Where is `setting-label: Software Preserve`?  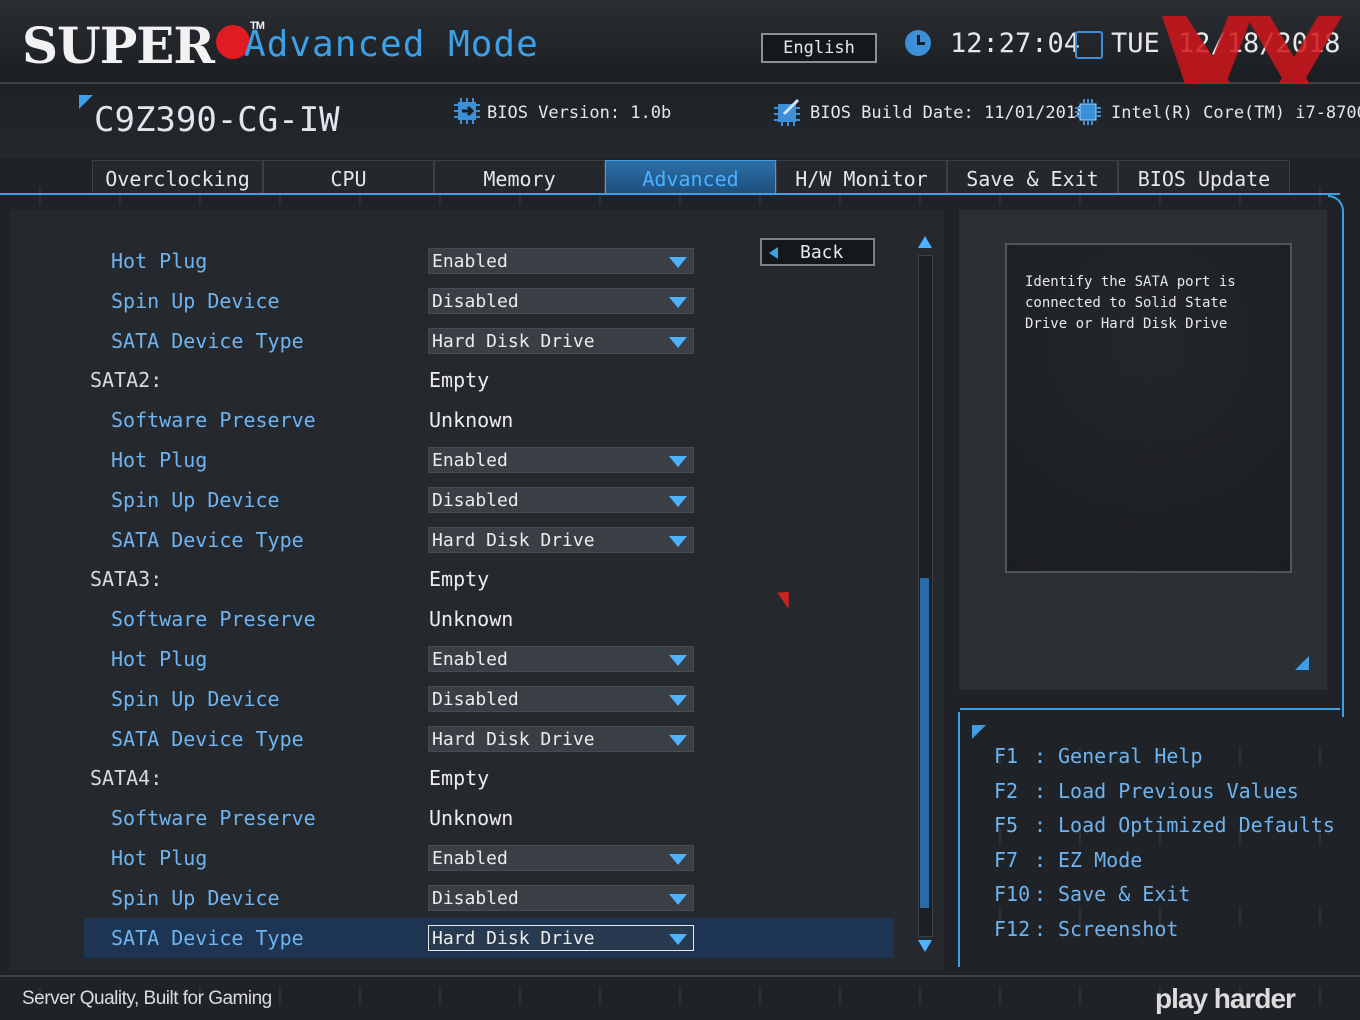 setting-label: Software Preserve is located at coordinates (213, 619).